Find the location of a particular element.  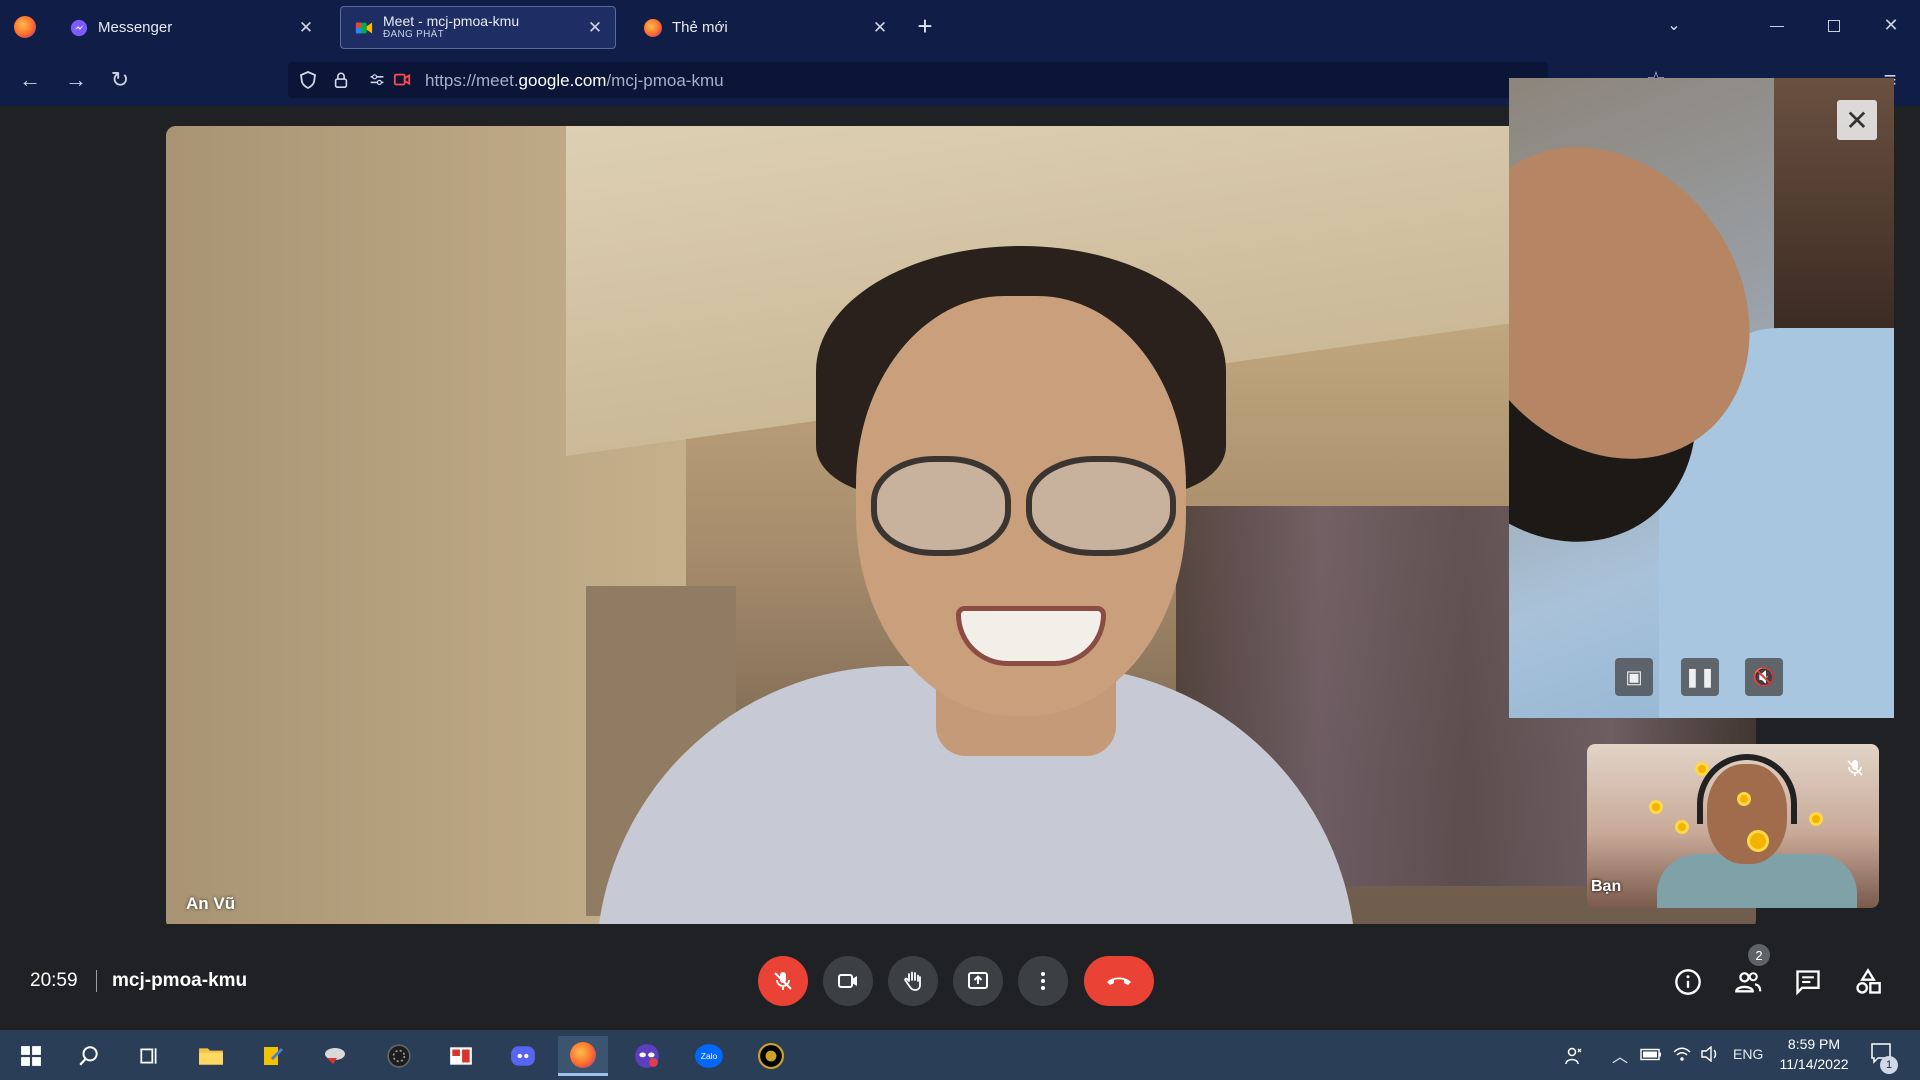

windows-start-icon is located at coordinates (31, 1056).